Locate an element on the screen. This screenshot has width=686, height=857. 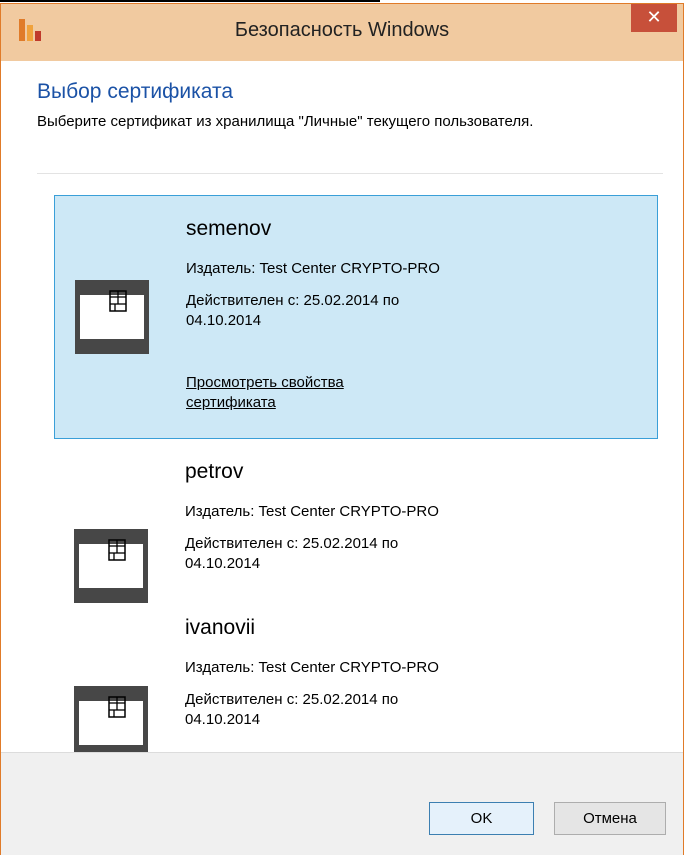
window-title: Безопасность Windows is located at coordinates (342, 30).